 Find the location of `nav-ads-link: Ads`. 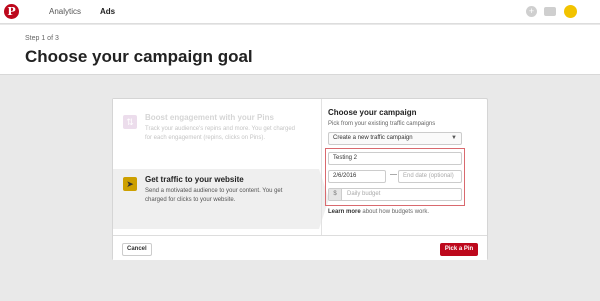

nav-ads-link: Ads is located at coordinates (107, 11).